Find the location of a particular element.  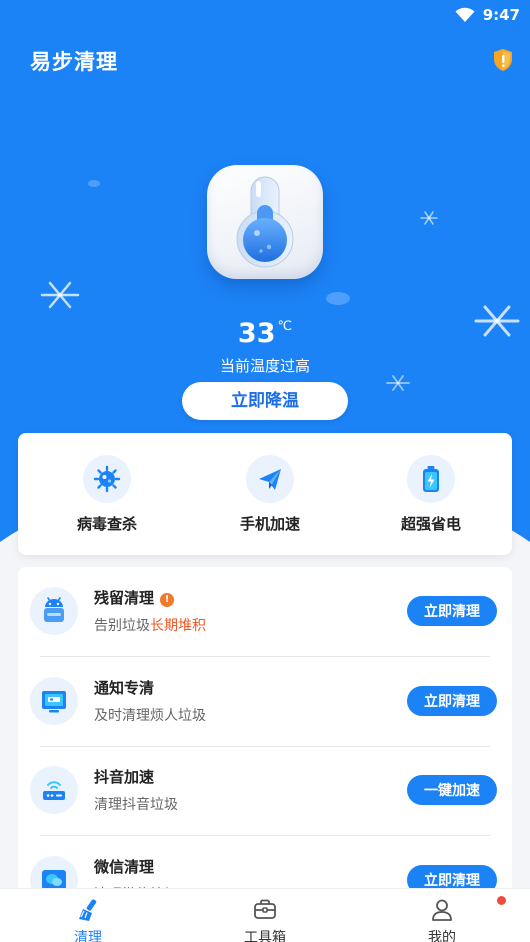

shield-alert-icon is located at coordinates (503, 60).